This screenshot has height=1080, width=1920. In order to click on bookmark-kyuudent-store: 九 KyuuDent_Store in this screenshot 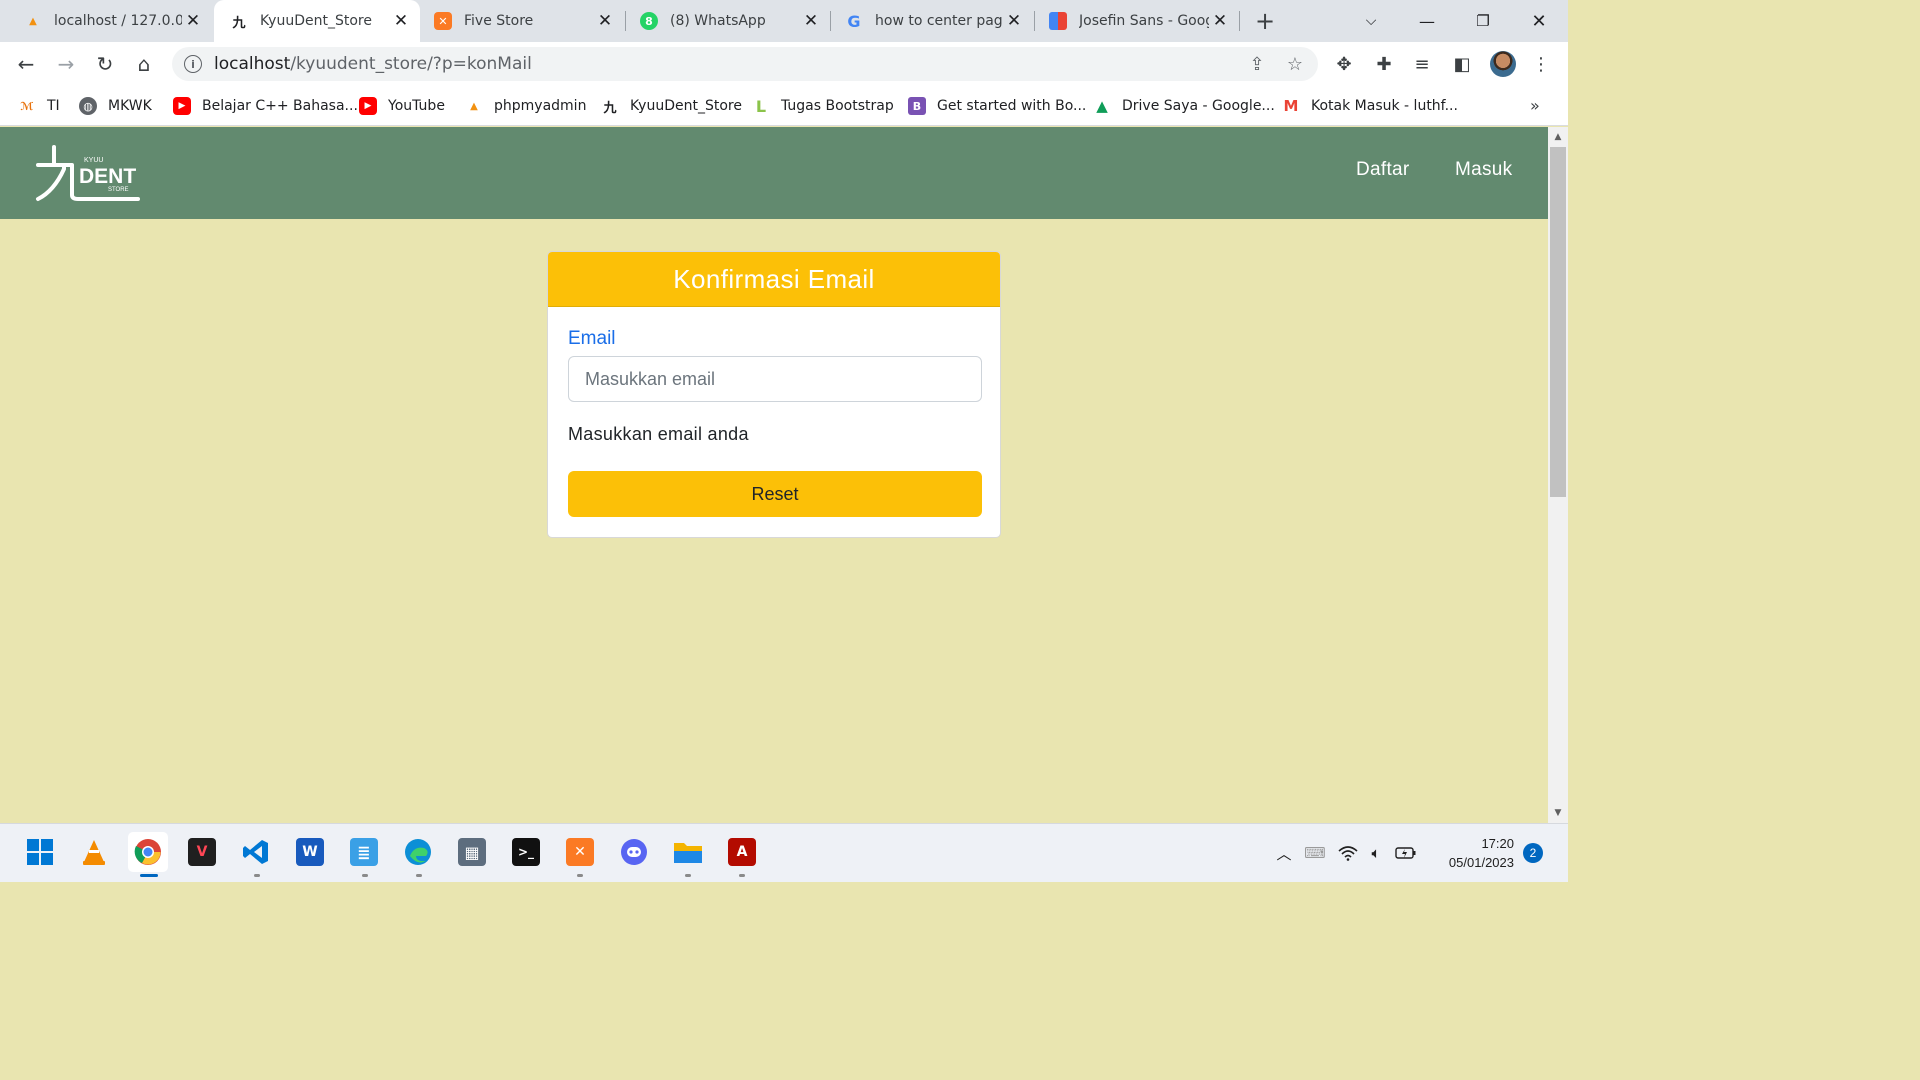, I will do `click(671, 106)`.